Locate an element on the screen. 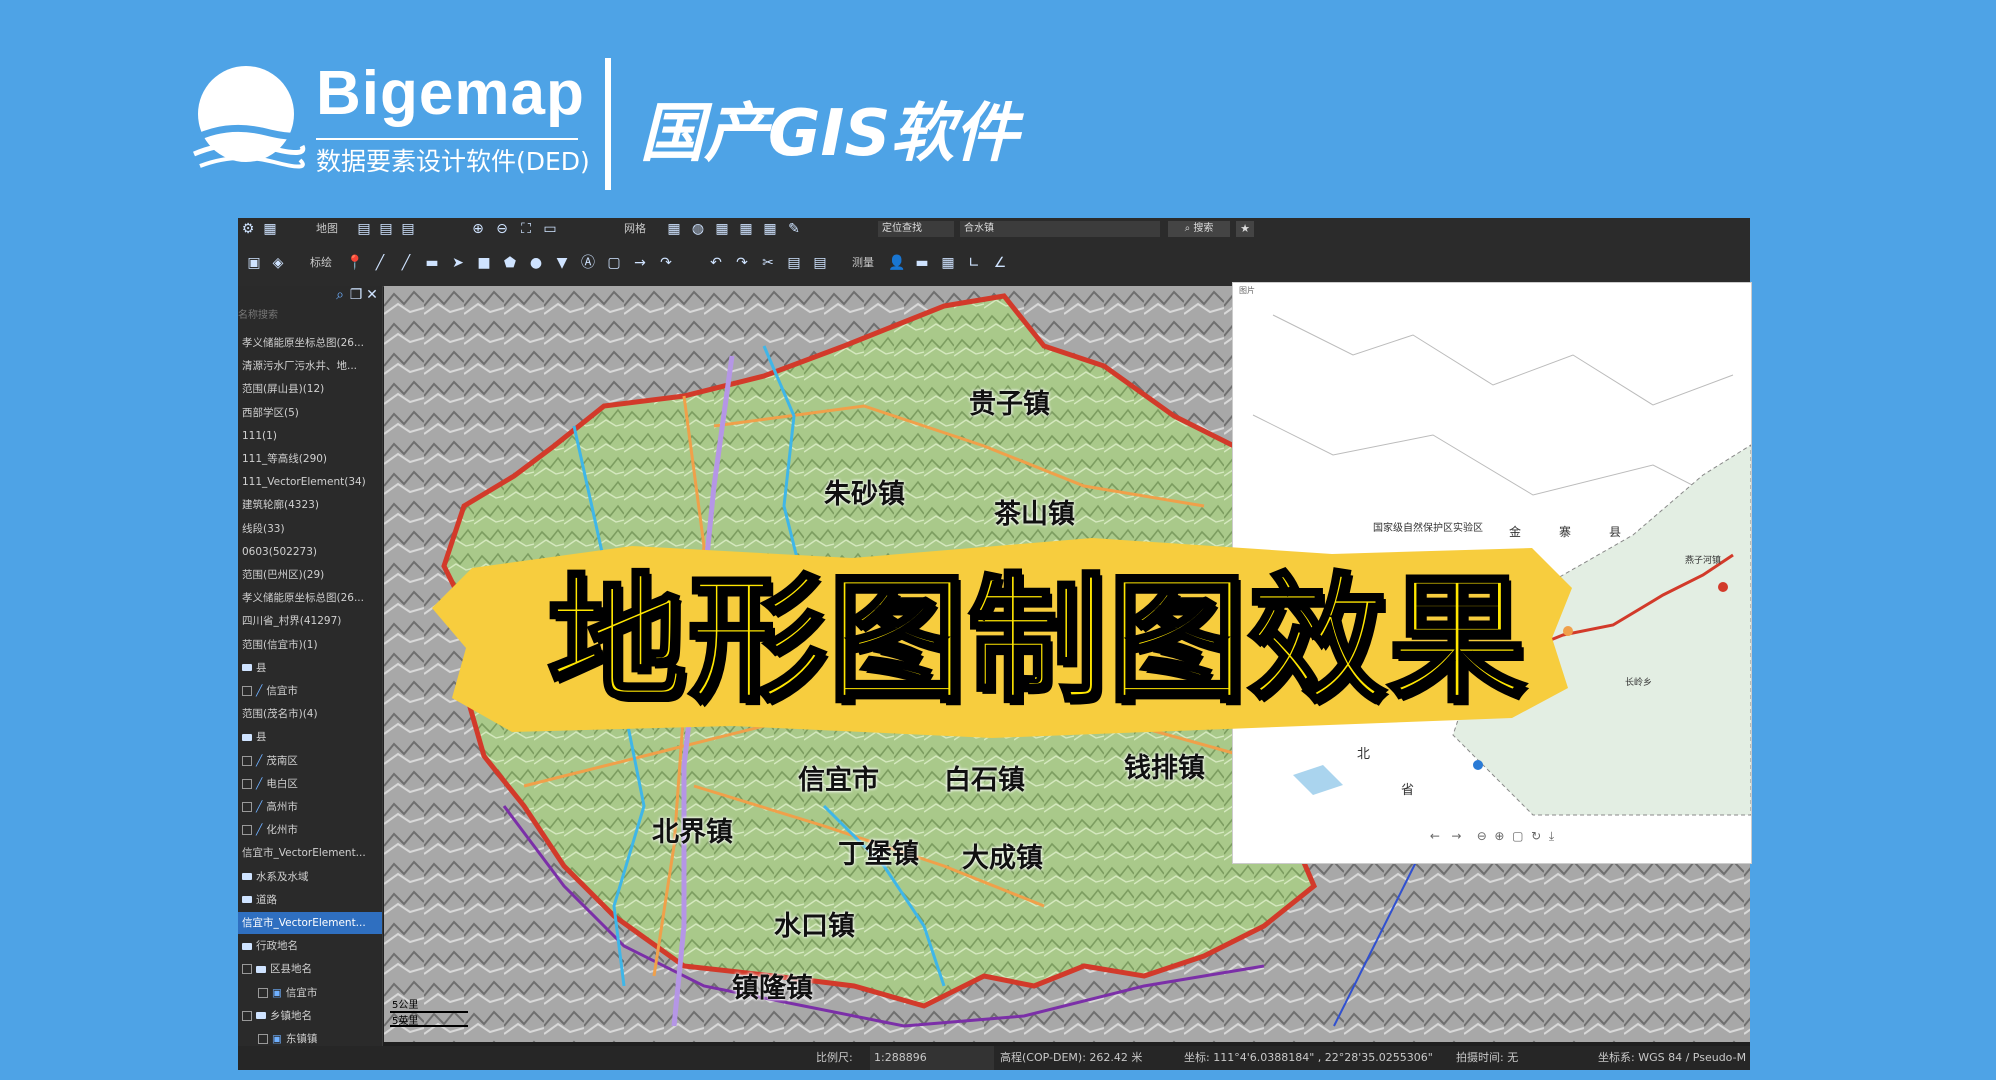  layer-item: ╱ 化州市 is located at coordinates (310, 830).